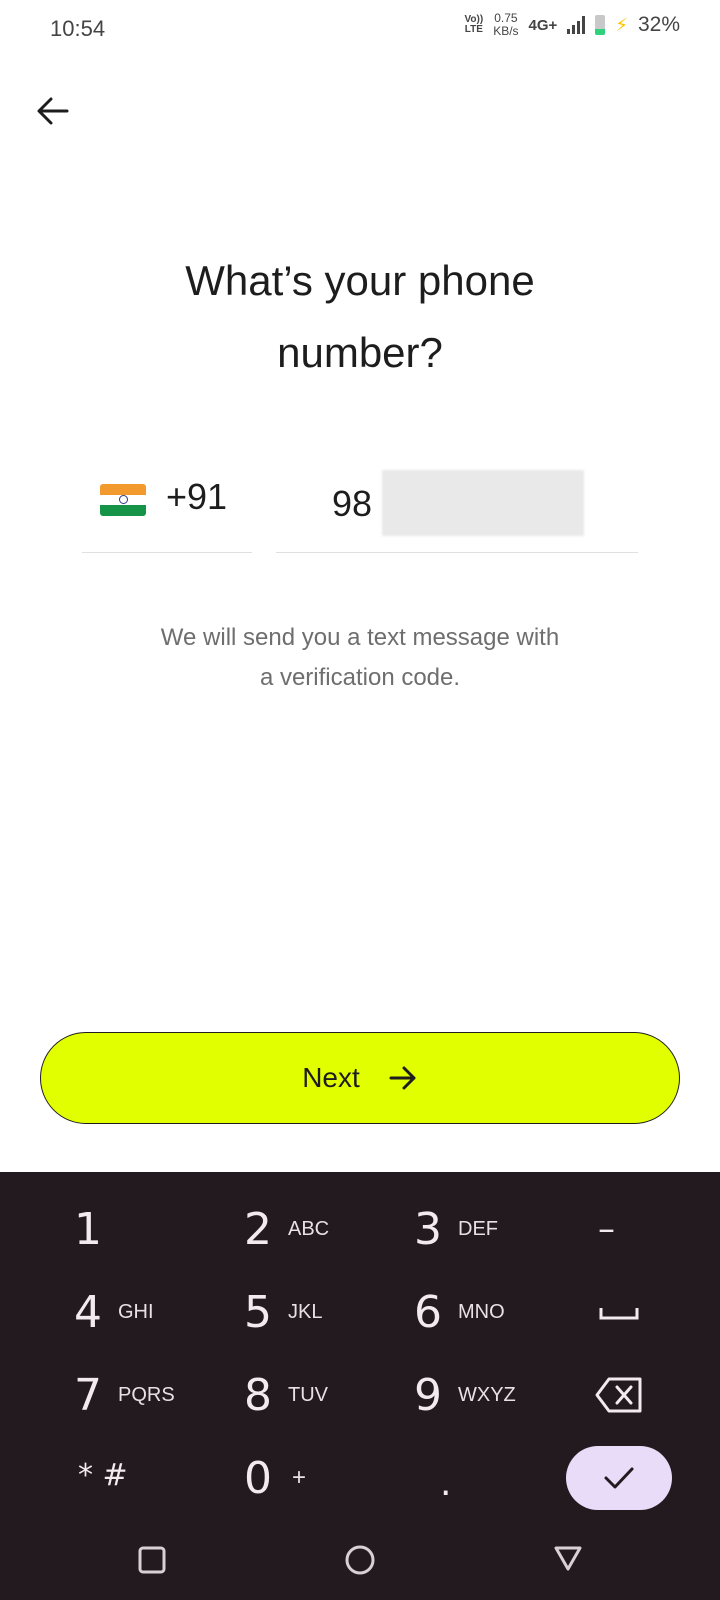  I want to click on key-5: 5 JKL, so click(283, 1312).